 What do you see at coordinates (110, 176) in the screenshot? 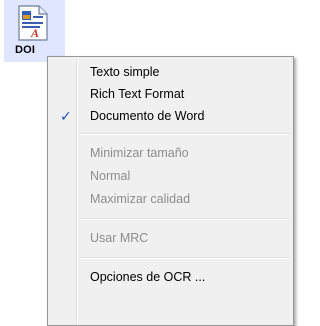
I see `menu-item-label: Normal` at bounding box center [110, 176].